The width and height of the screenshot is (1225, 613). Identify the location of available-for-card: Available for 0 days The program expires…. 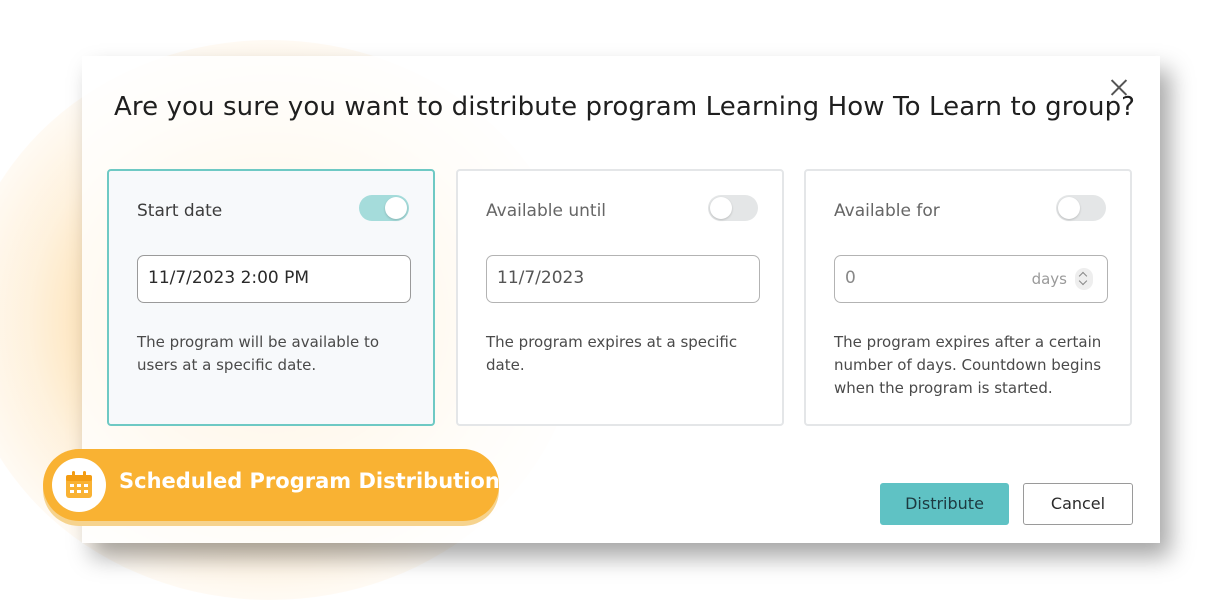
(968, 297).